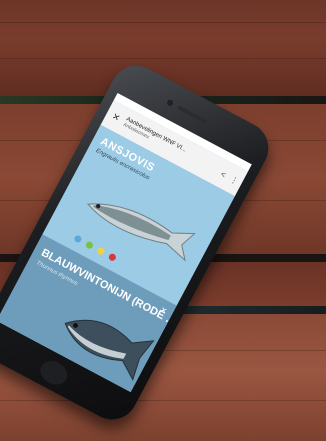 Image resolution: width=326 pixels, height=441 pixels. Describe the element at coordinates (170, 102) in the screenshot. I see `front-camera` at that location.